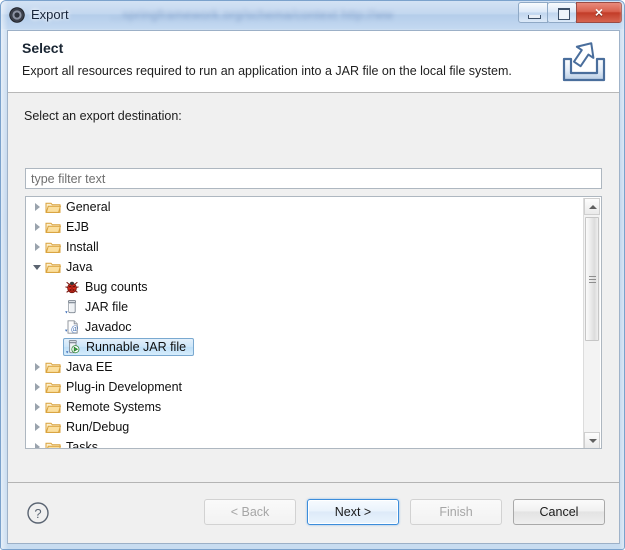 This screenshot has width=625, height=550. I want to click on export-app-icon, so click(17, 15).